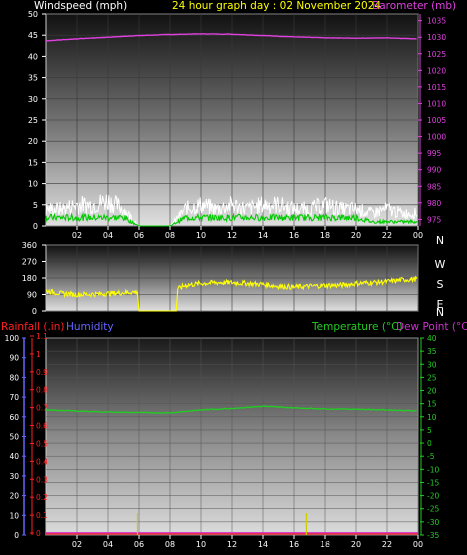 Image resolution: width=467 pixels, height=555 pixels. I want to click on barometer-tick-label: 1010, so click(436, 103).